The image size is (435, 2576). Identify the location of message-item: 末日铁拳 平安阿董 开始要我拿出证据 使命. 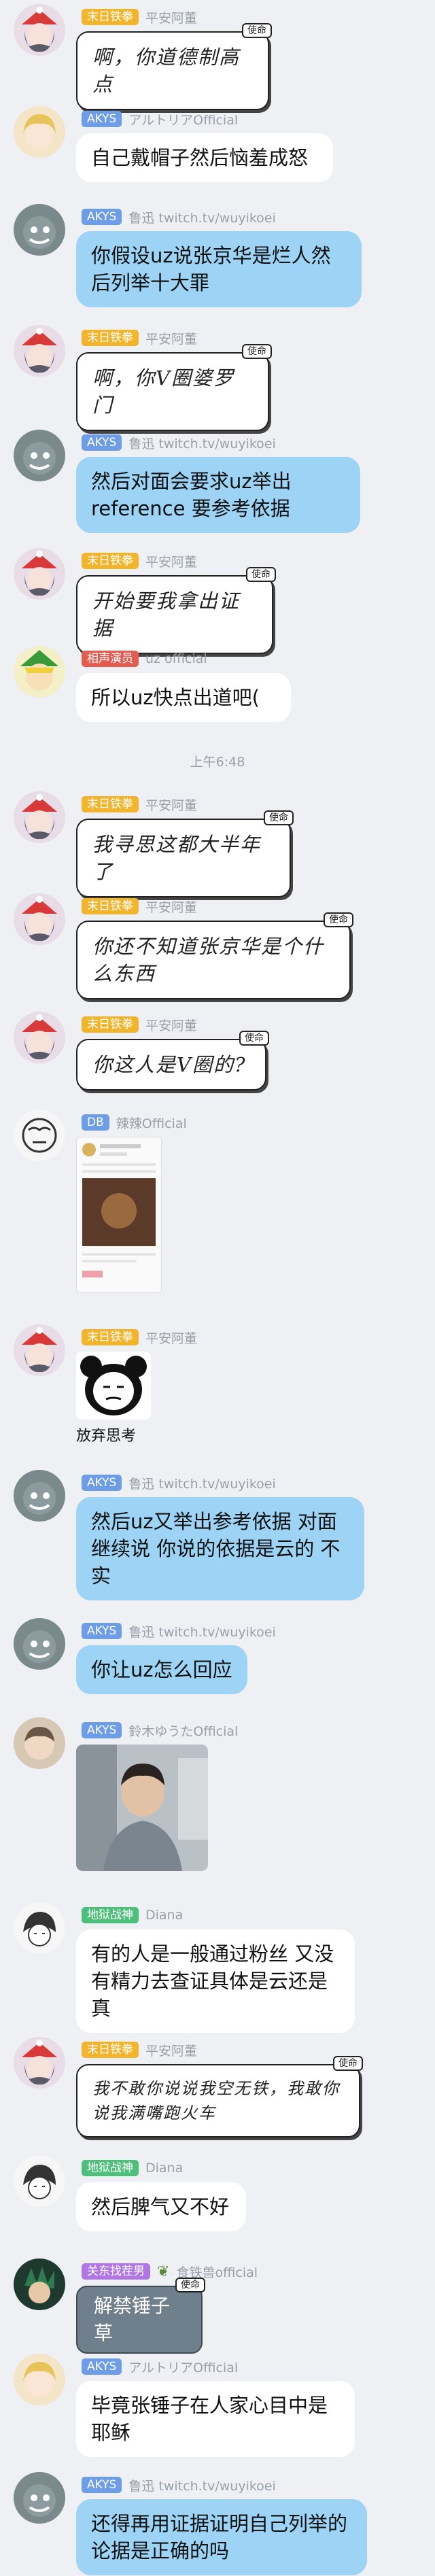
(217, 601).